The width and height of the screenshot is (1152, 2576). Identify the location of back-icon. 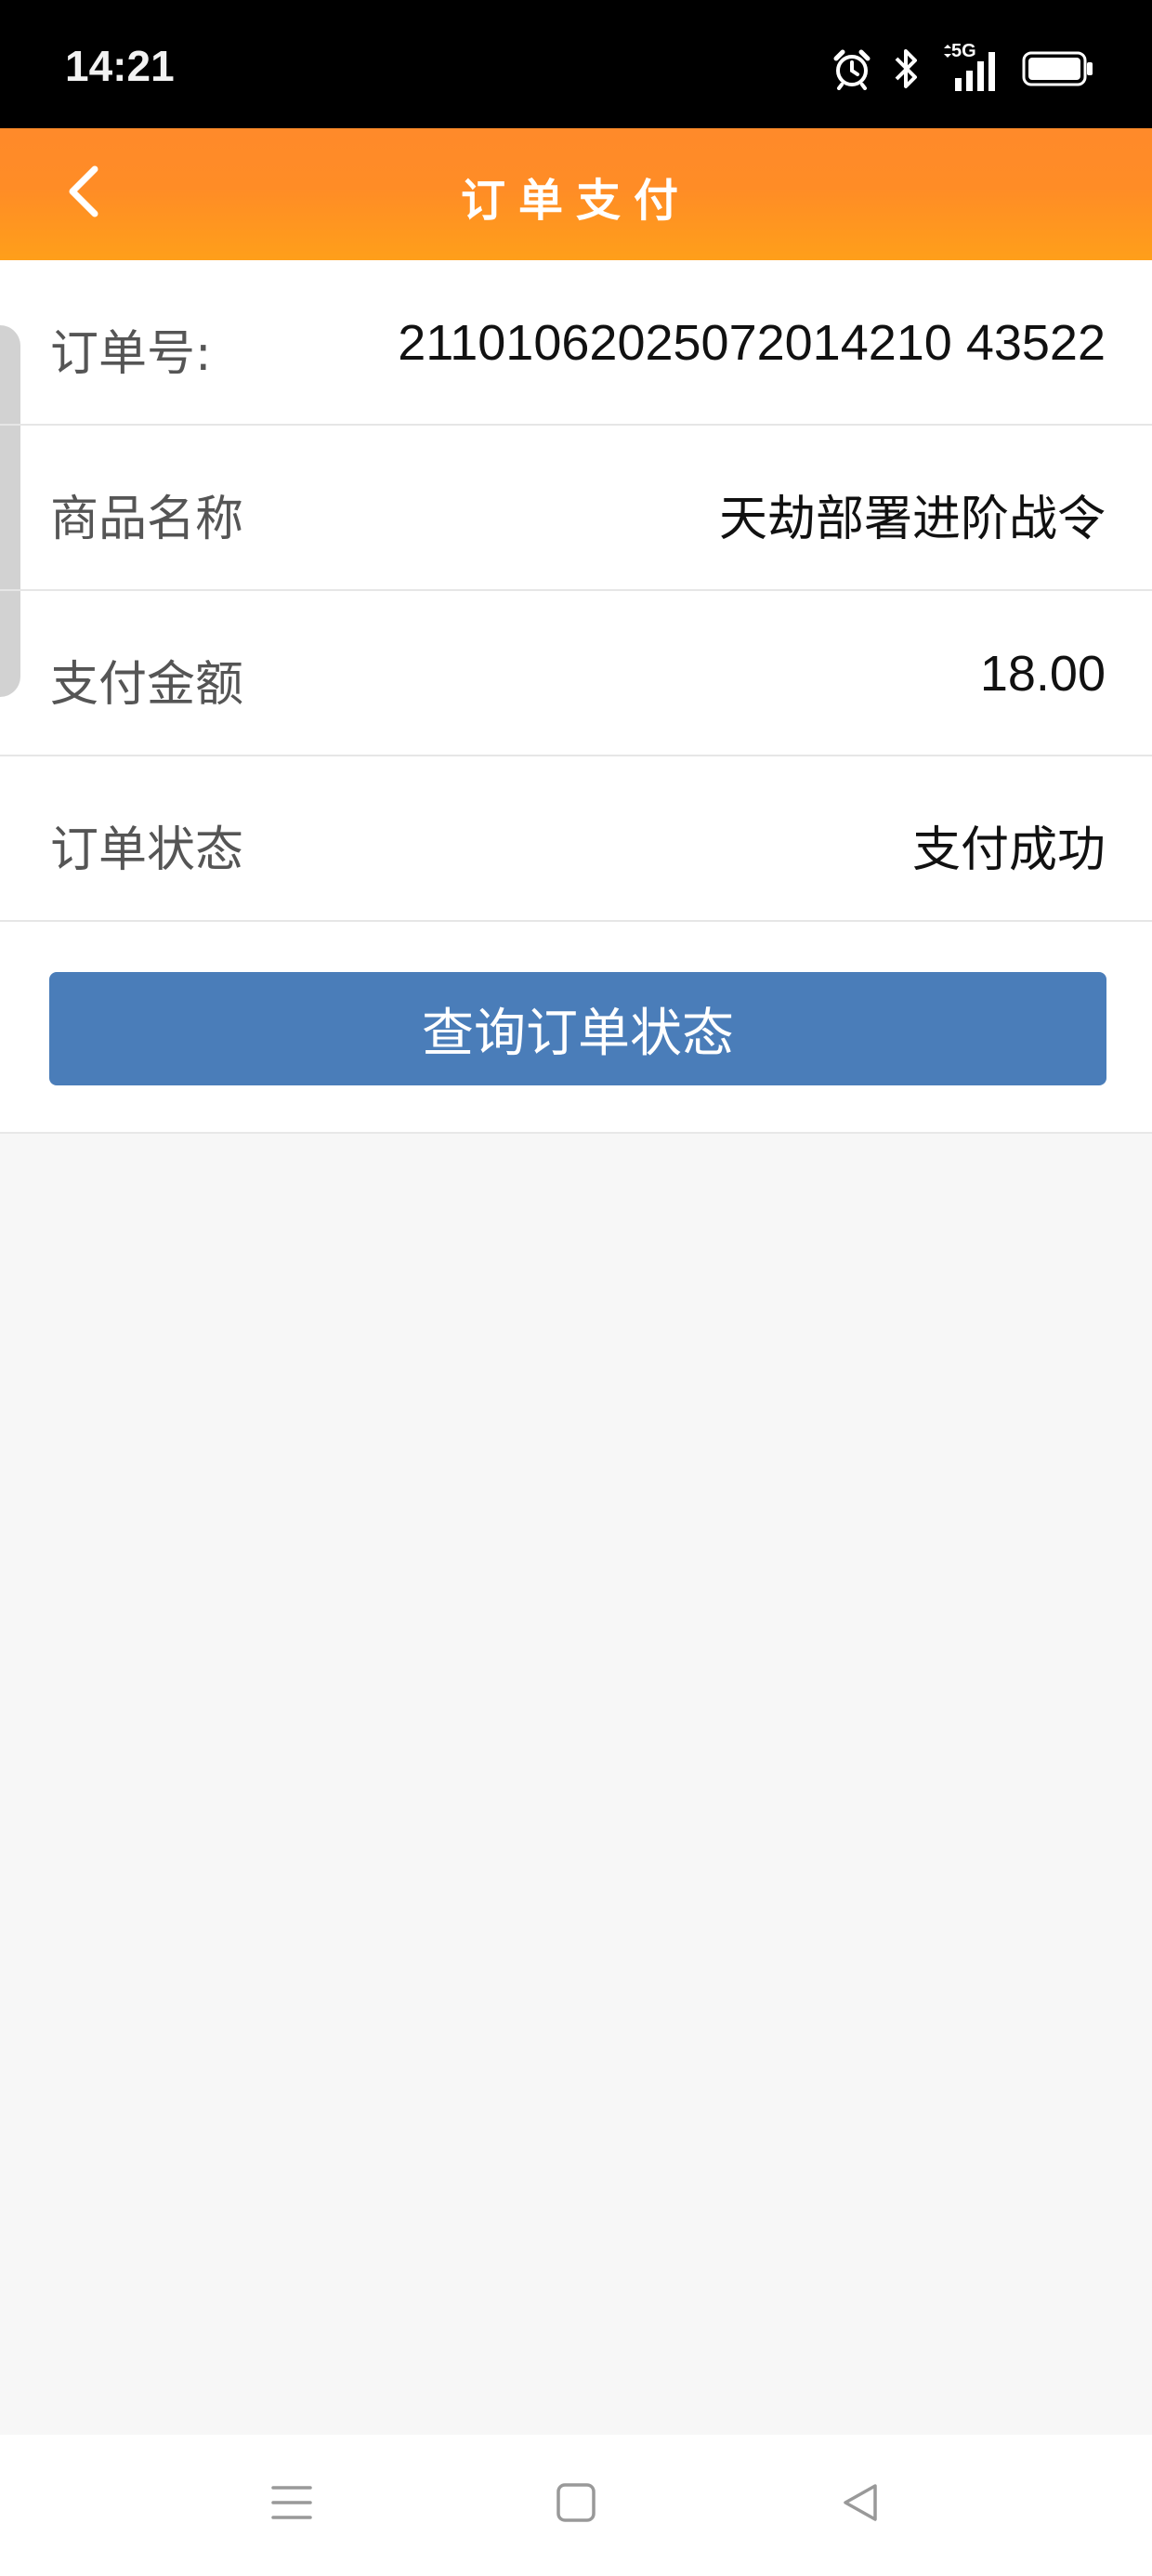
(860, 2504).